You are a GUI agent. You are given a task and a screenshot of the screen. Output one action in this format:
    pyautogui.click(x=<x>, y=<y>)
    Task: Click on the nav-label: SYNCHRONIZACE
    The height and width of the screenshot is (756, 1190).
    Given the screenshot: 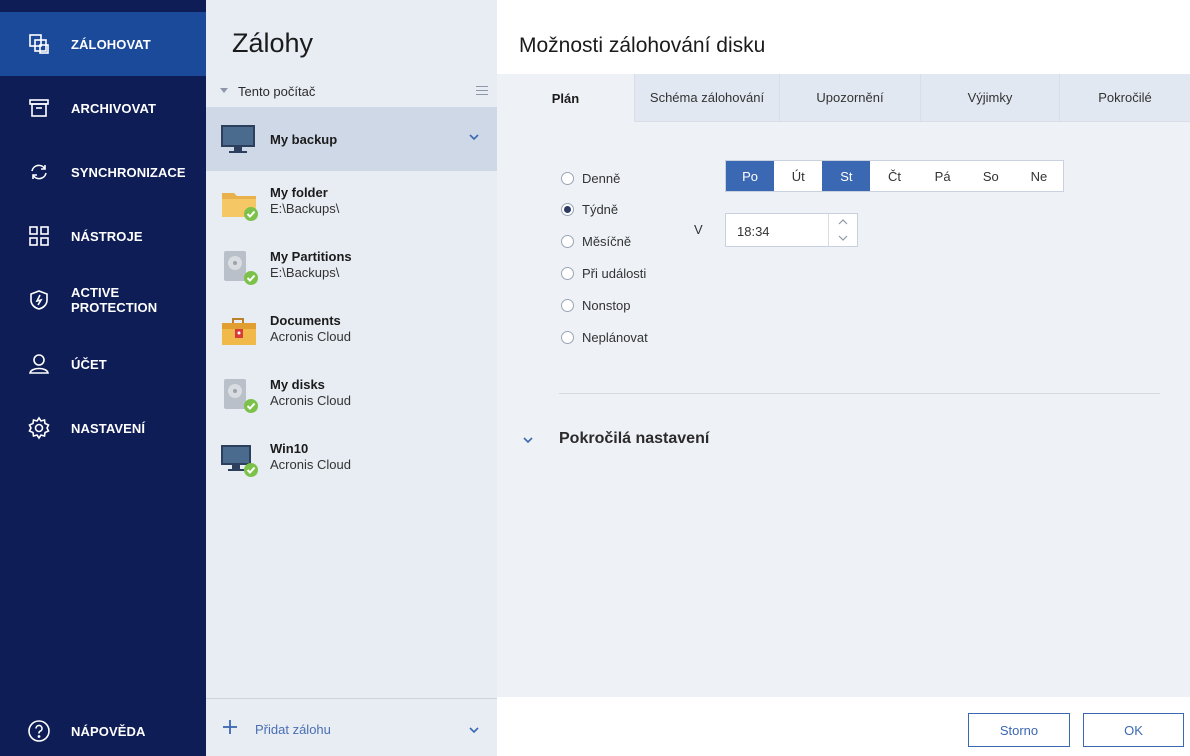 What is the action you would take?
    pyautogui.click(x=128, y=172)
    